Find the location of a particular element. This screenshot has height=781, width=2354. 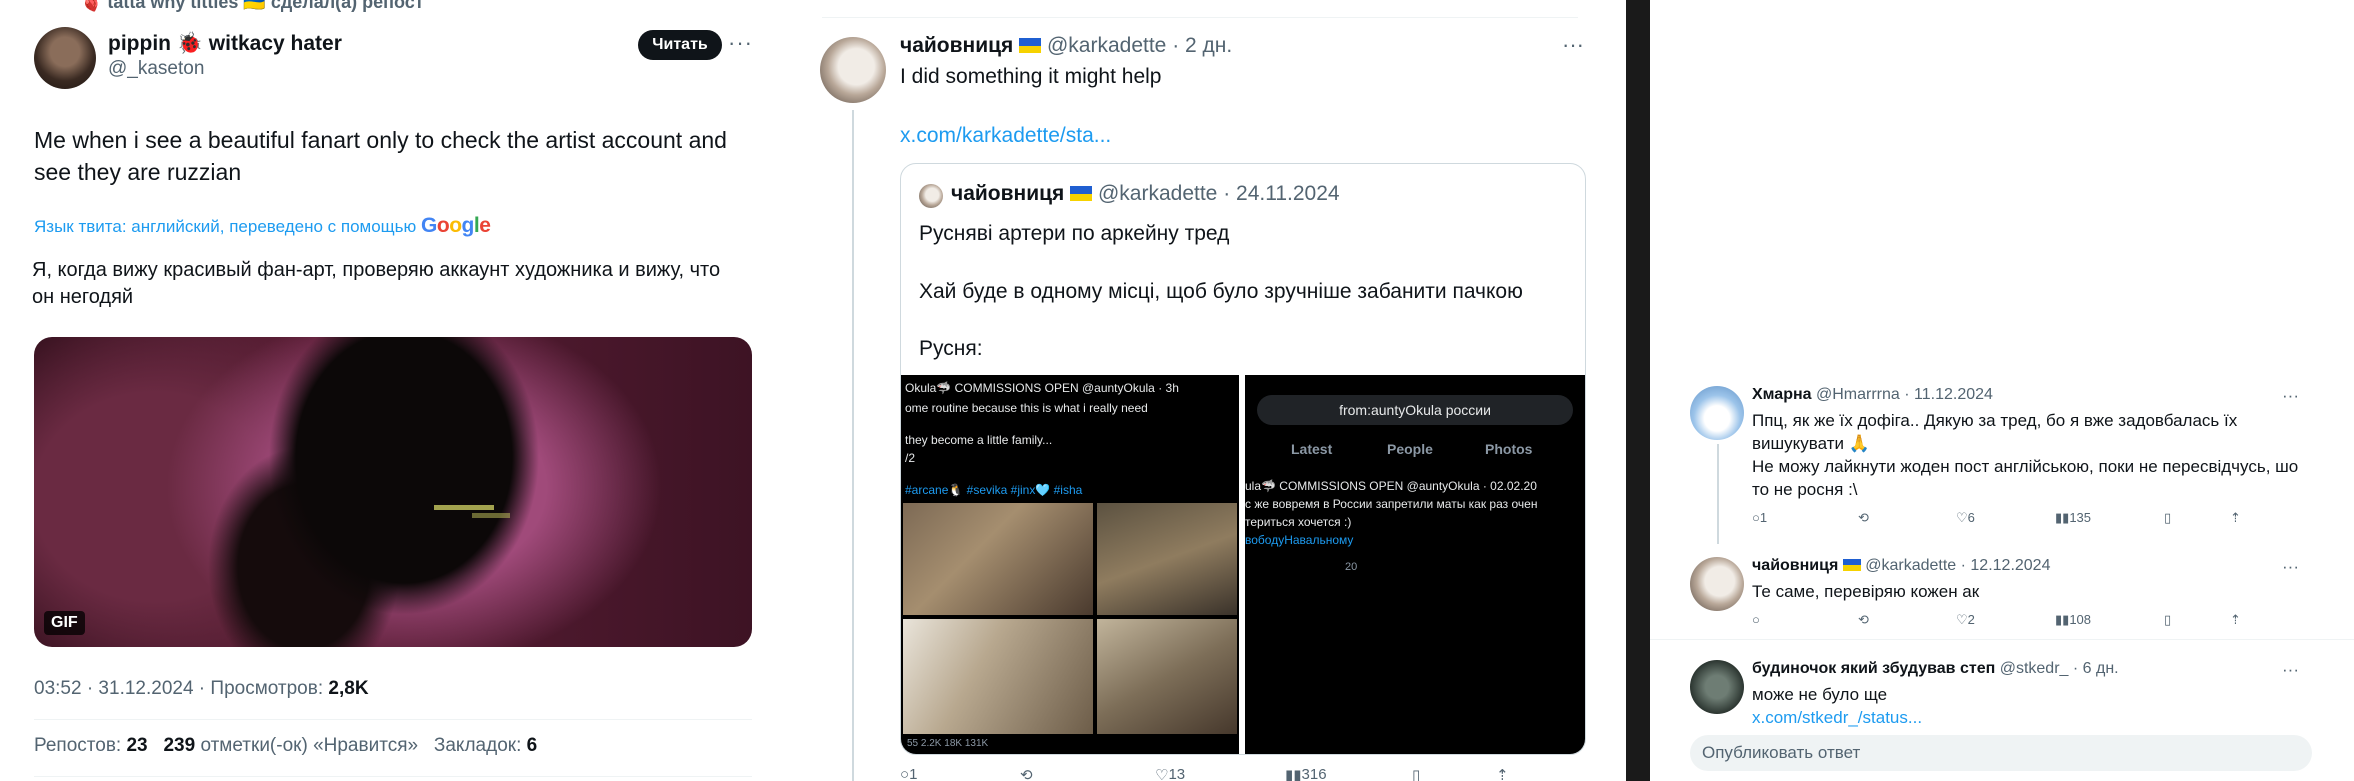

reply-author-name: Хмарна is located at coordinates (1782, 394).